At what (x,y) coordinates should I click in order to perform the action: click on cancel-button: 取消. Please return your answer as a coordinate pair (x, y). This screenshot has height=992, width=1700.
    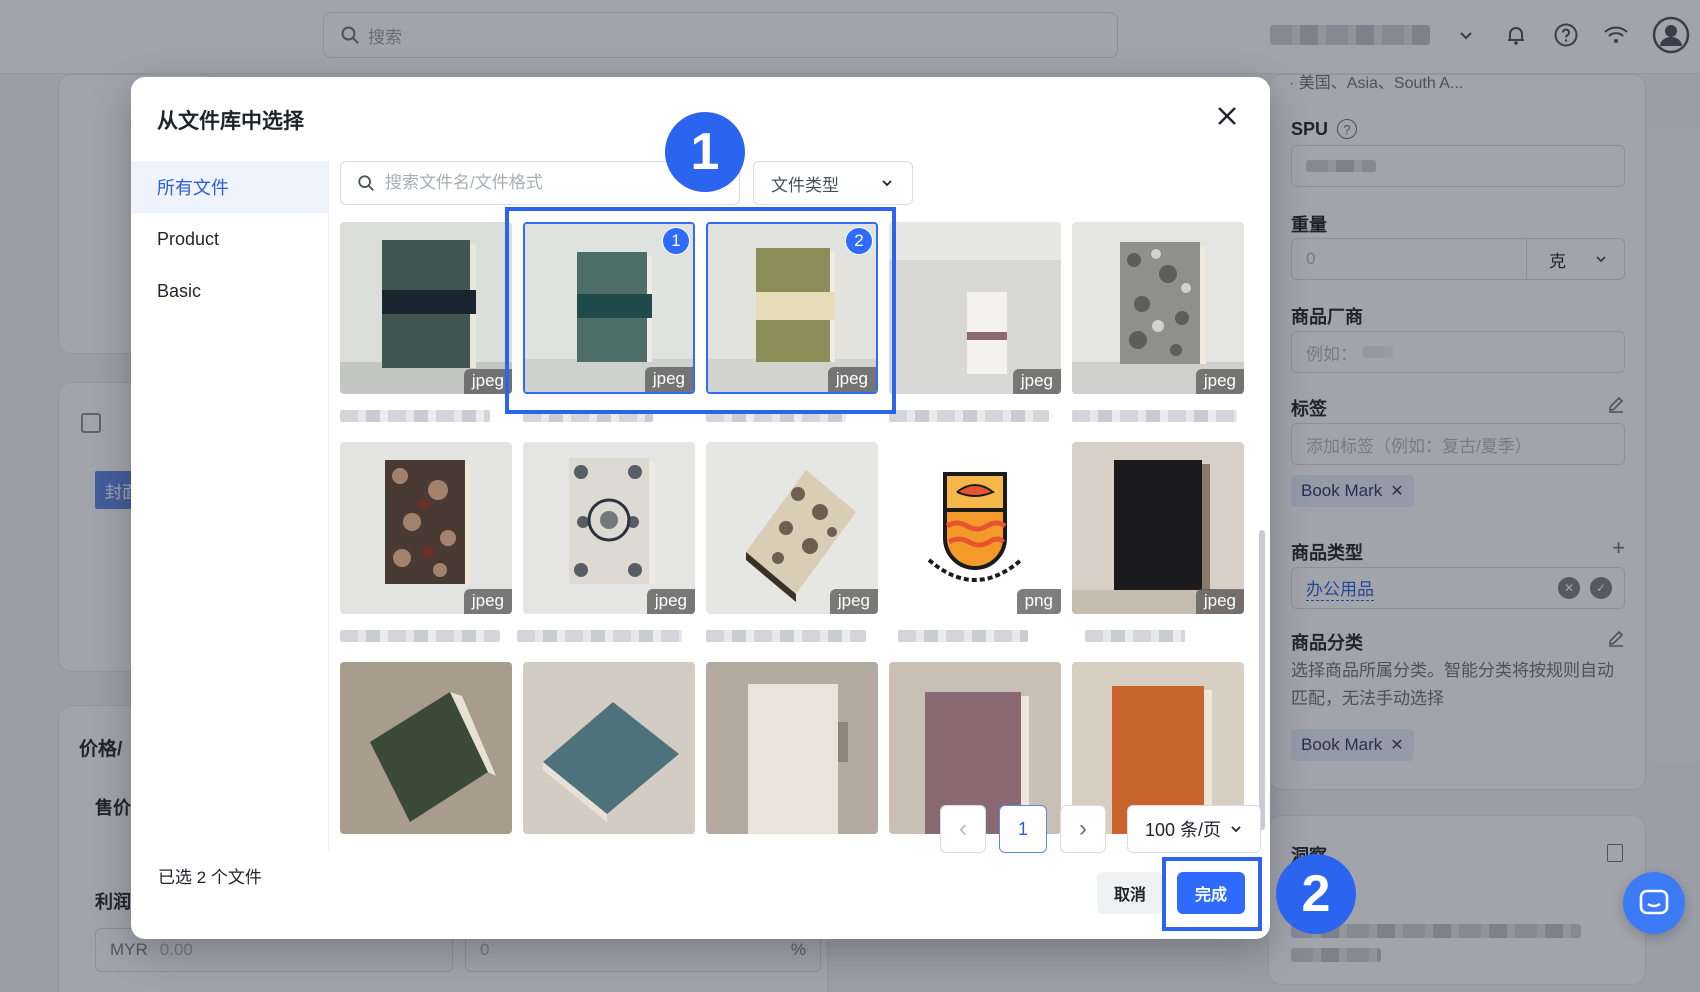
    Looking at the image, I should click on (1130, 893).